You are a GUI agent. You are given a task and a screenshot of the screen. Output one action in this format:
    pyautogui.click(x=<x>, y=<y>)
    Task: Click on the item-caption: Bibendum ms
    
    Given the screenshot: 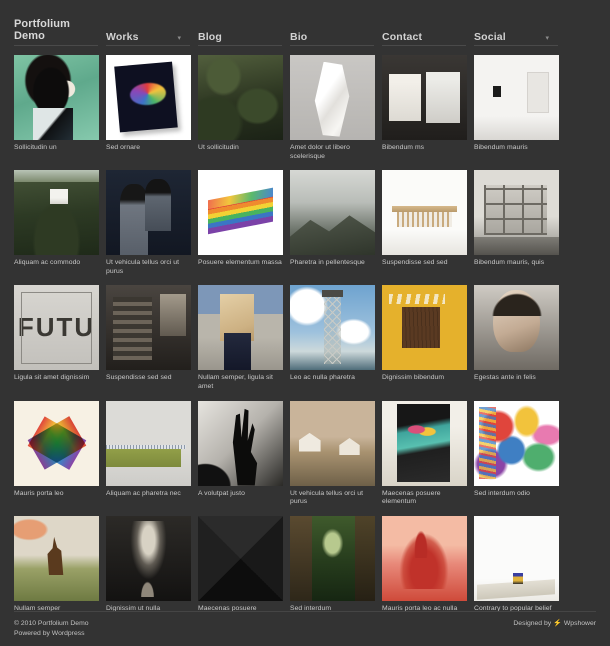 What is the action you would take?
    pyautogui.click(x=403, y=147)
    